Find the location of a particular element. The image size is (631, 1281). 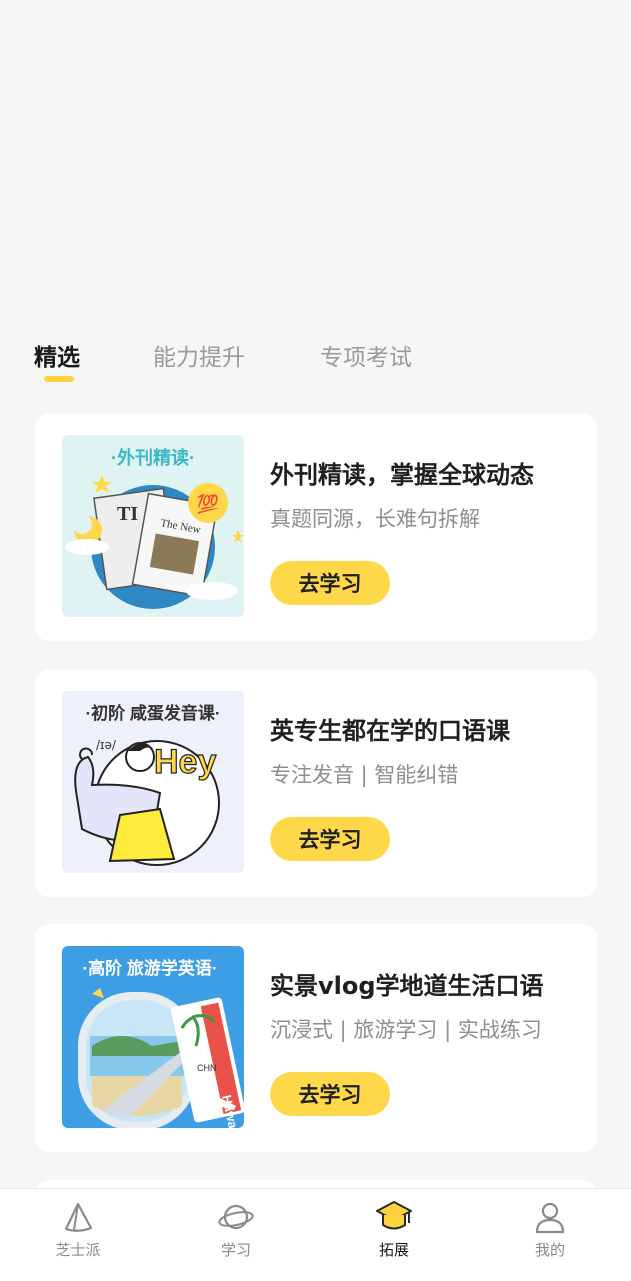

thumbnail-label: ·外刊精读· is located at coordinates (153, 457).